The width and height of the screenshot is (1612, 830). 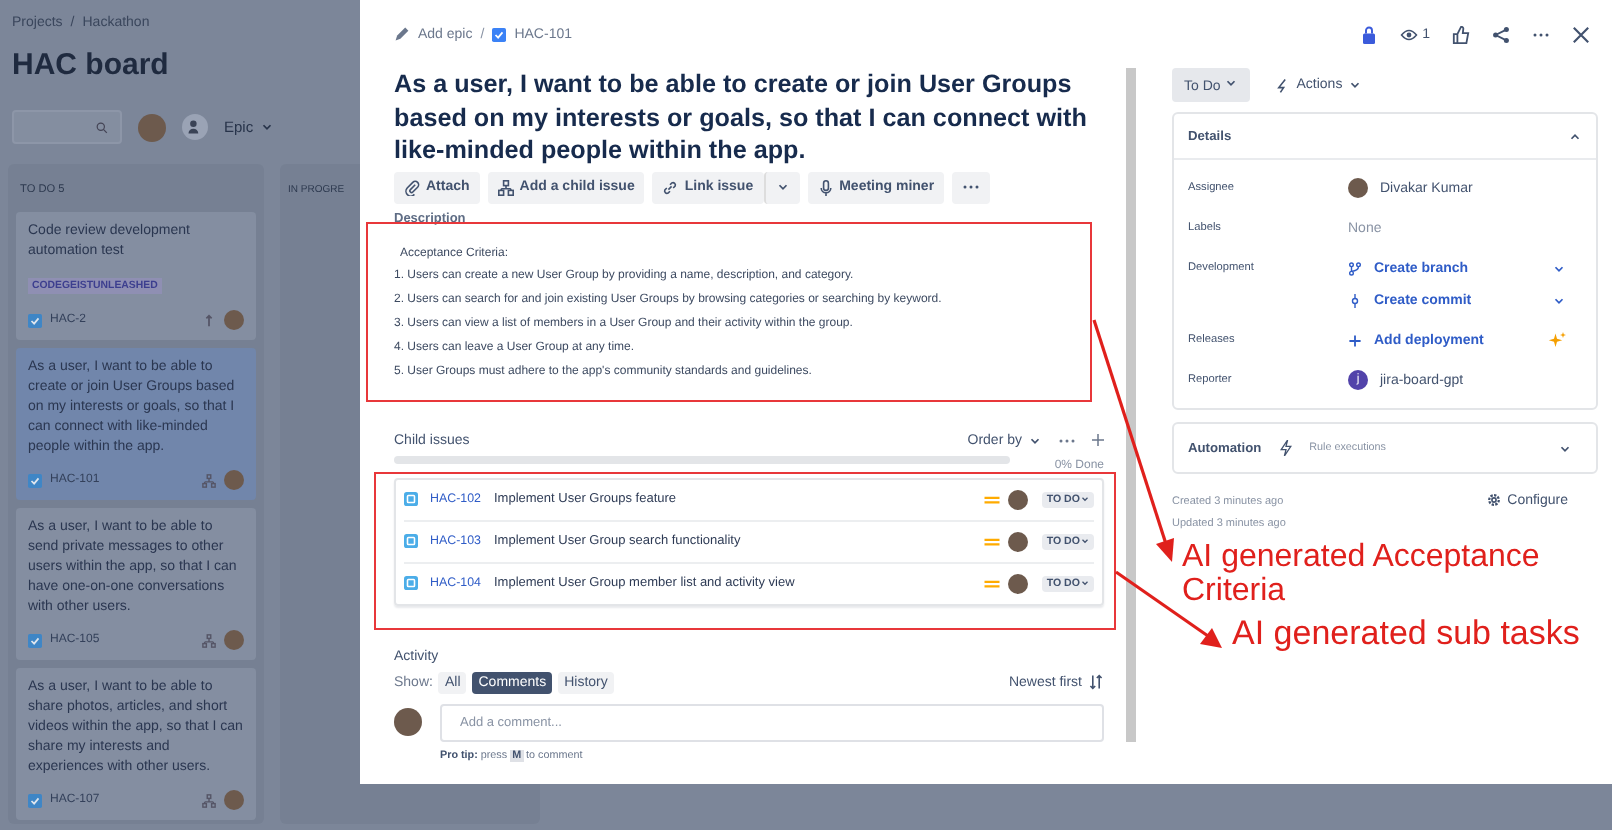 I want to click on sort-icon, so click(x=1096, y=682).